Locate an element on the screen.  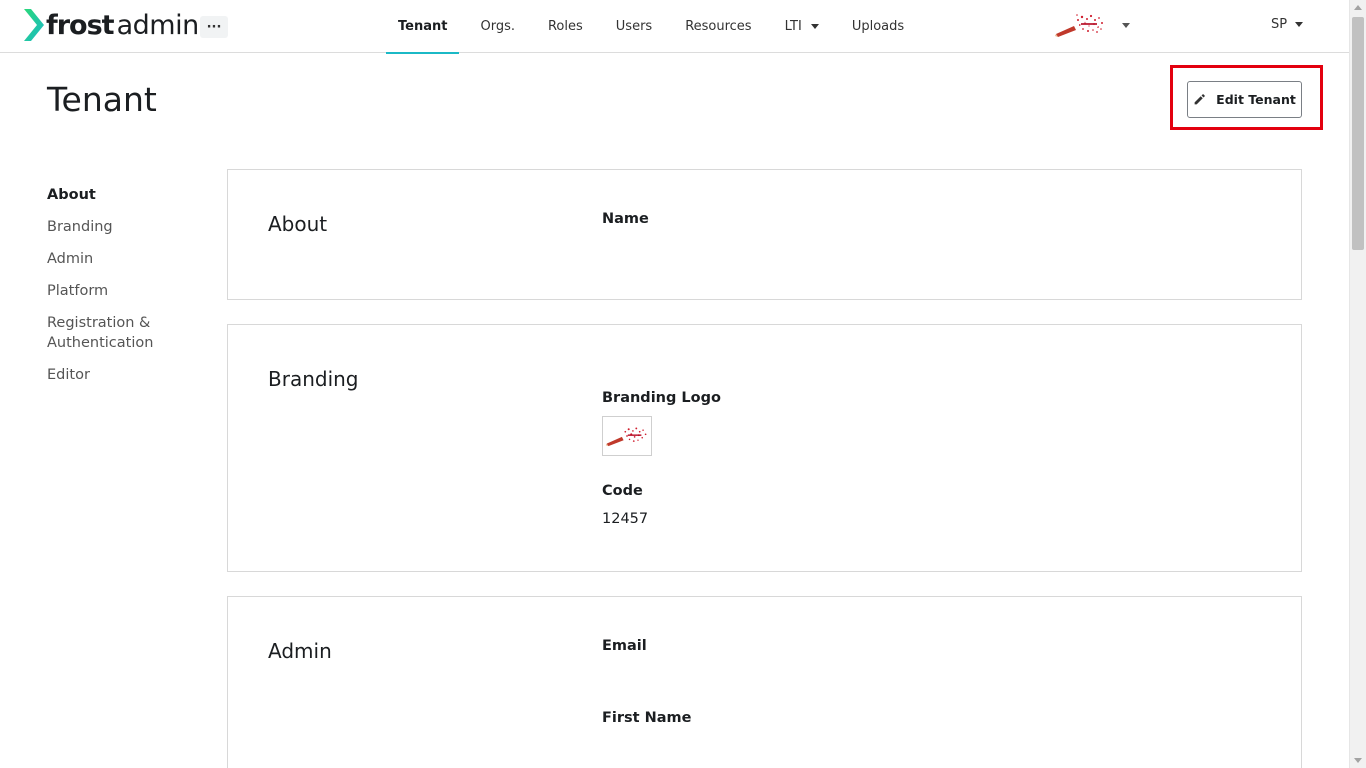
pencil-icon is located at coordinates (1199, 99).